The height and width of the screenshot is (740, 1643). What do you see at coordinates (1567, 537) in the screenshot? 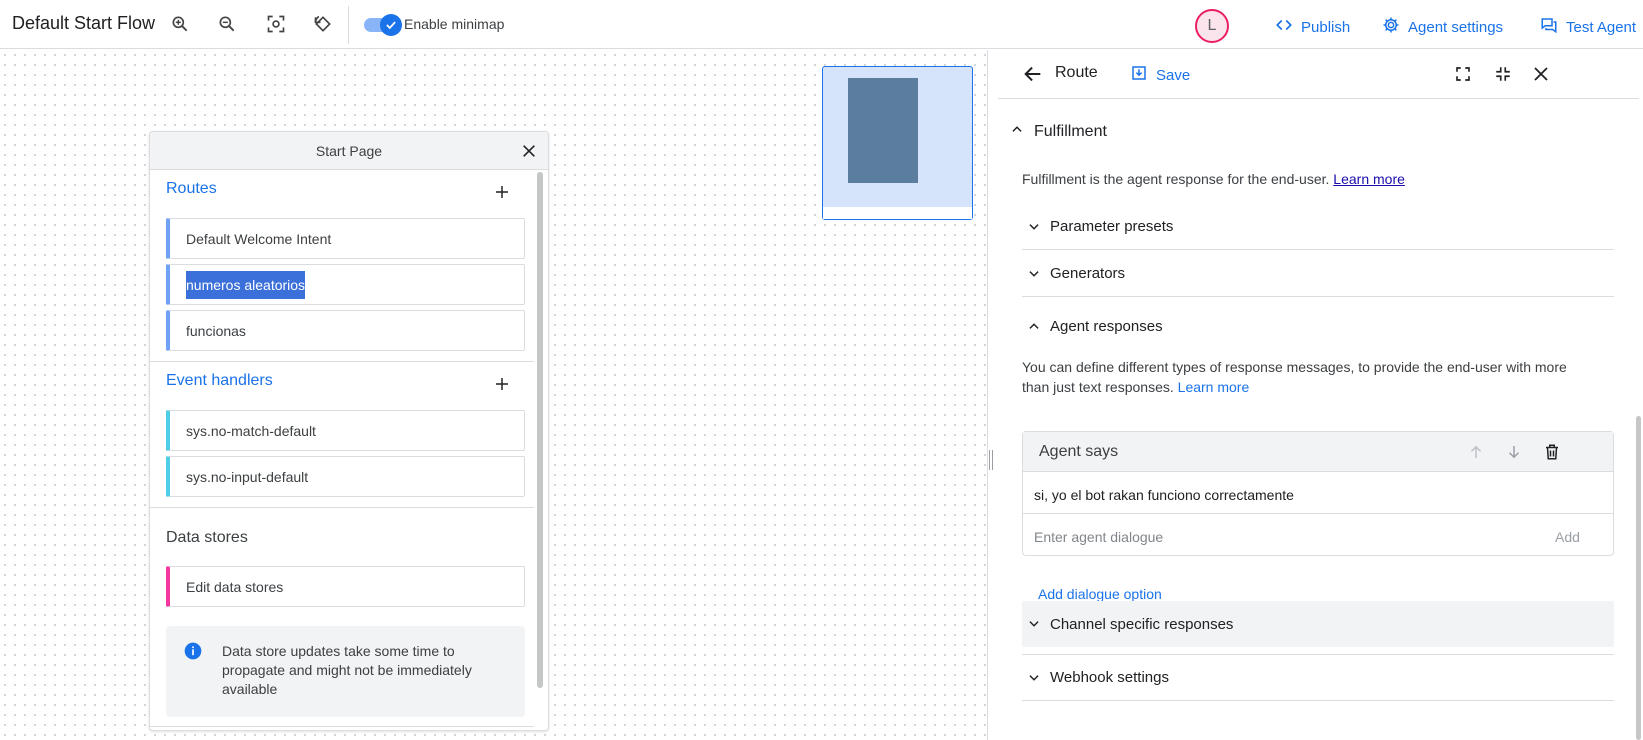
I see `add-dialogue-button: Add` at bounding box center [1567, 537].